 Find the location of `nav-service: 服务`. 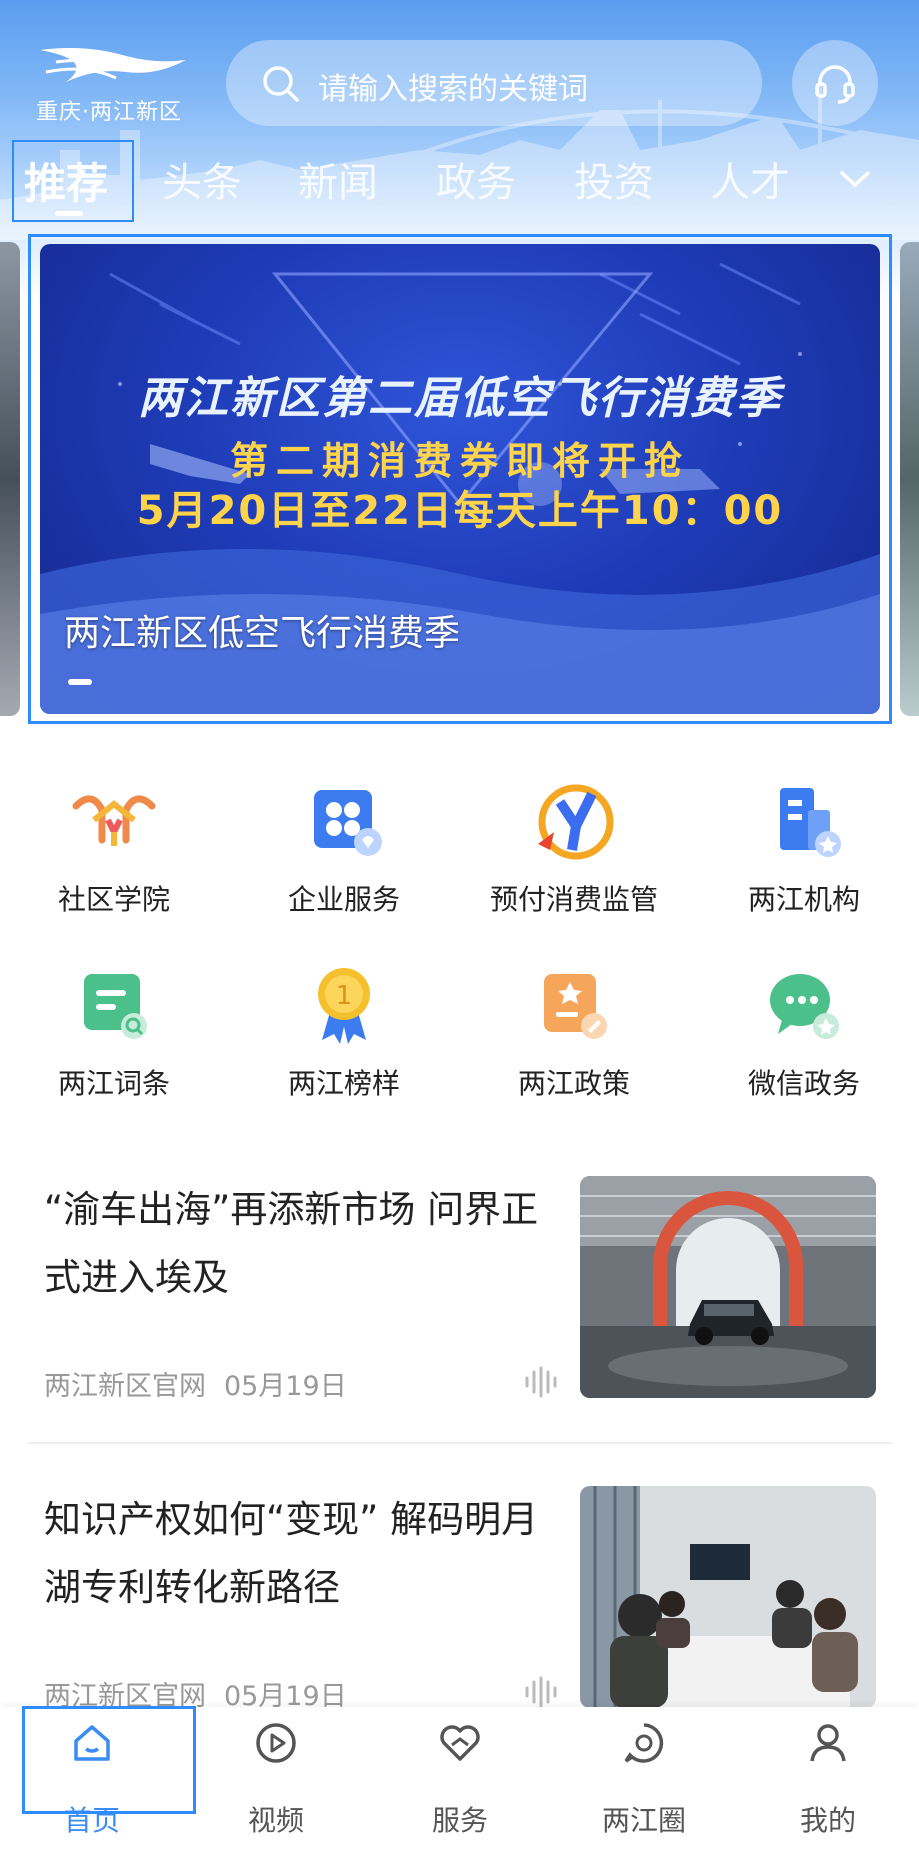

nav-service: 服务 is located at coordinates (460, 1785).